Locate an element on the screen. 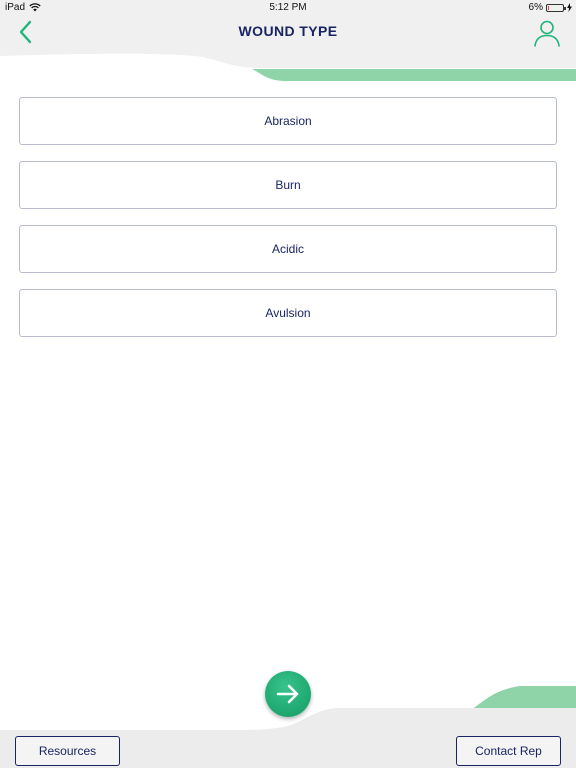 This screenshot has height=768, width=576. user-icon is located at coordinates (547, 33).